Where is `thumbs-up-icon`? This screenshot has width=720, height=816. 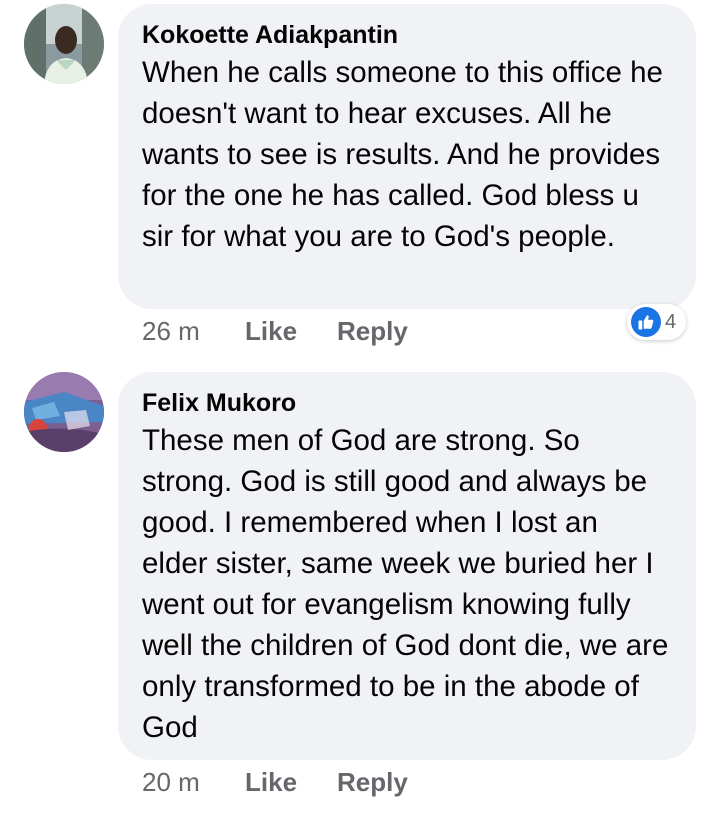
thumbs-up-icon is located at coordinates (646, 322).